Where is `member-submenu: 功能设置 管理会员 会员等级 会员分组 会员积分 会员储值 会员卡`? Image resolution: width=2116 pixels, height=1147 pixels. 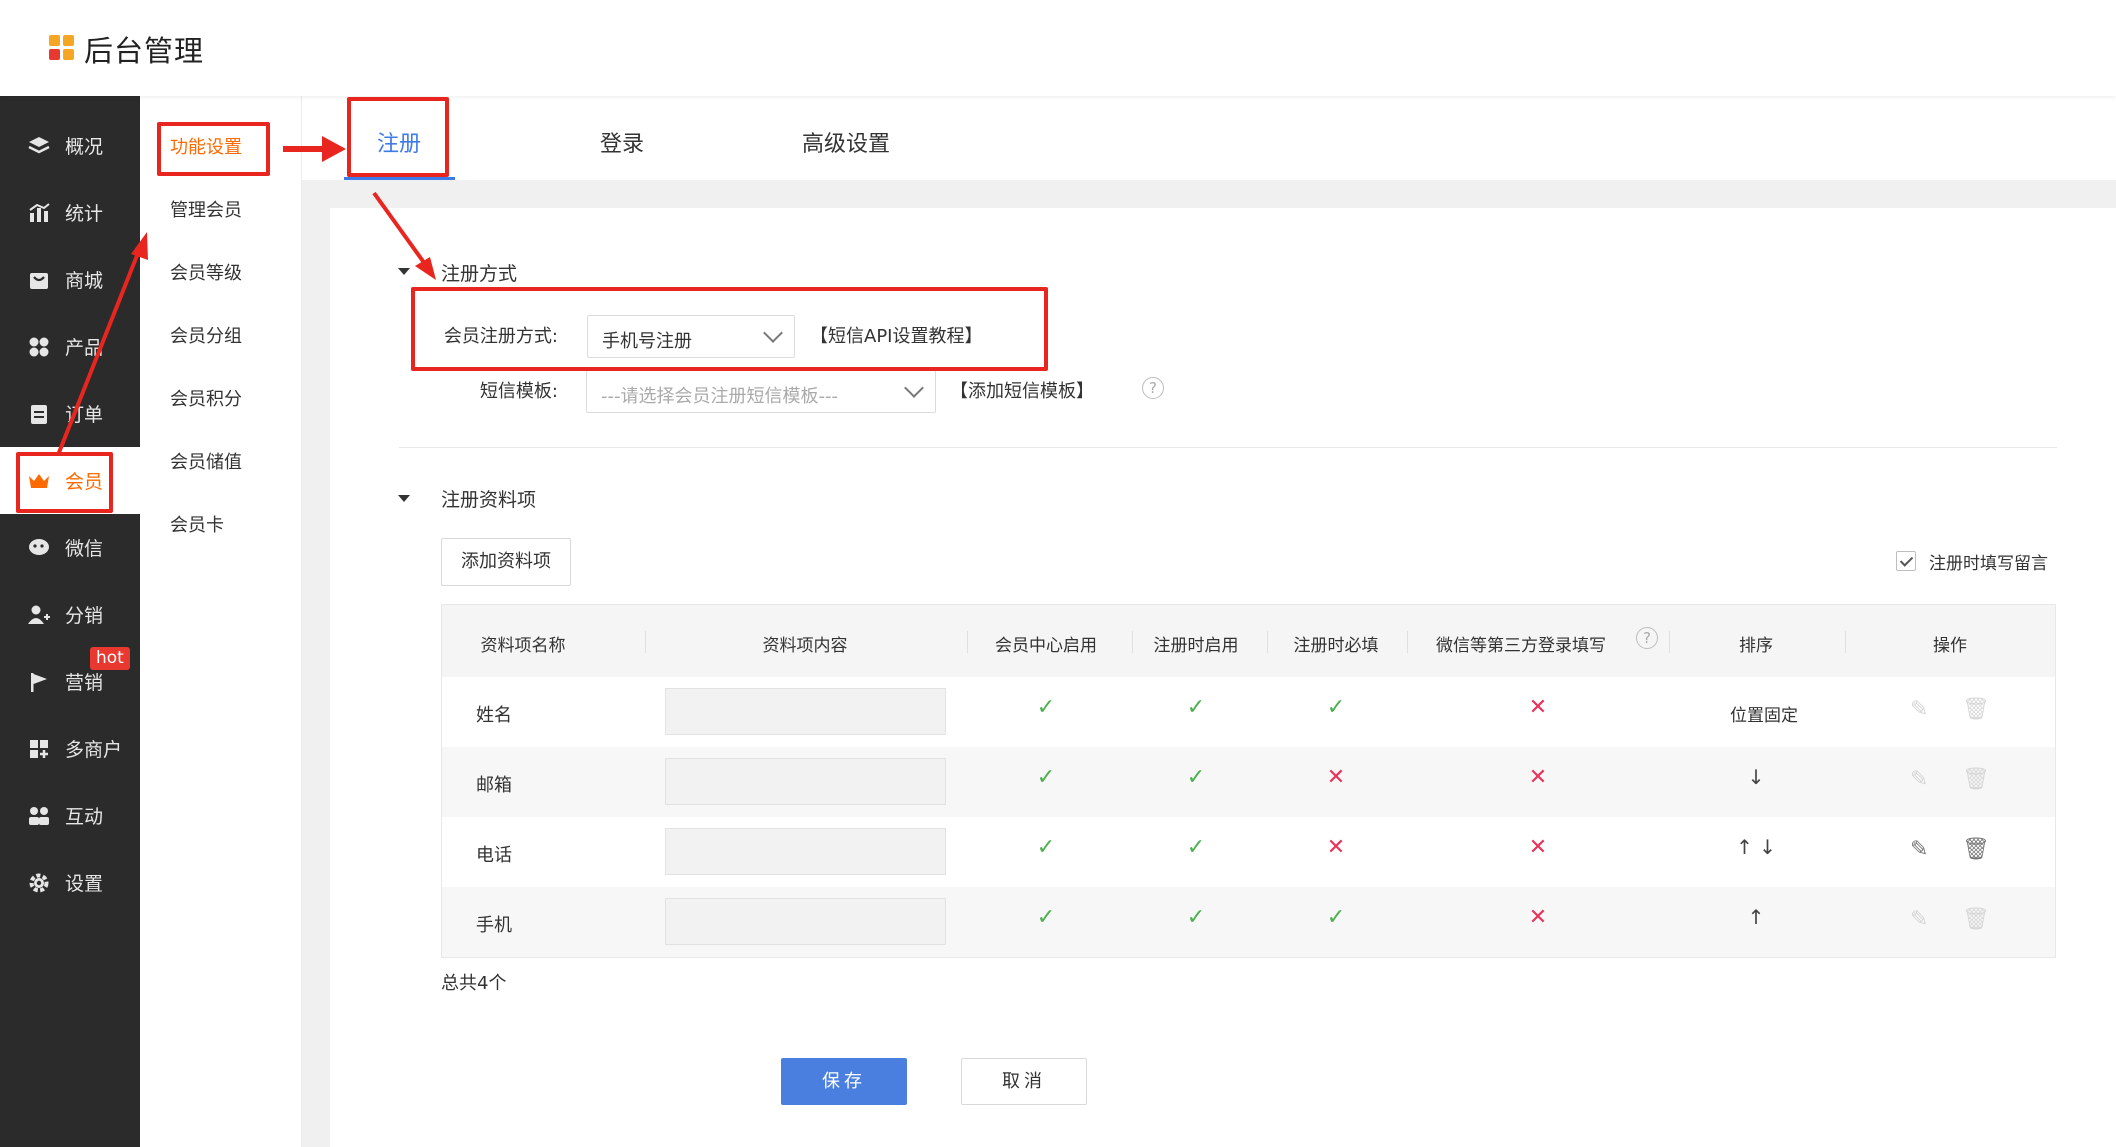
member-submenu: 功能设置 管理会员 会员等级 会员分组 会员积分 会员储值 会员卡 is located at coordinates (221, 621).